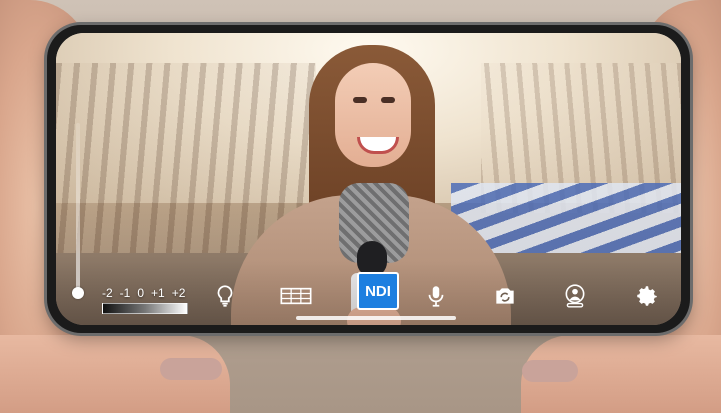  I want to click on ev-label: +2, so click(178, 293).